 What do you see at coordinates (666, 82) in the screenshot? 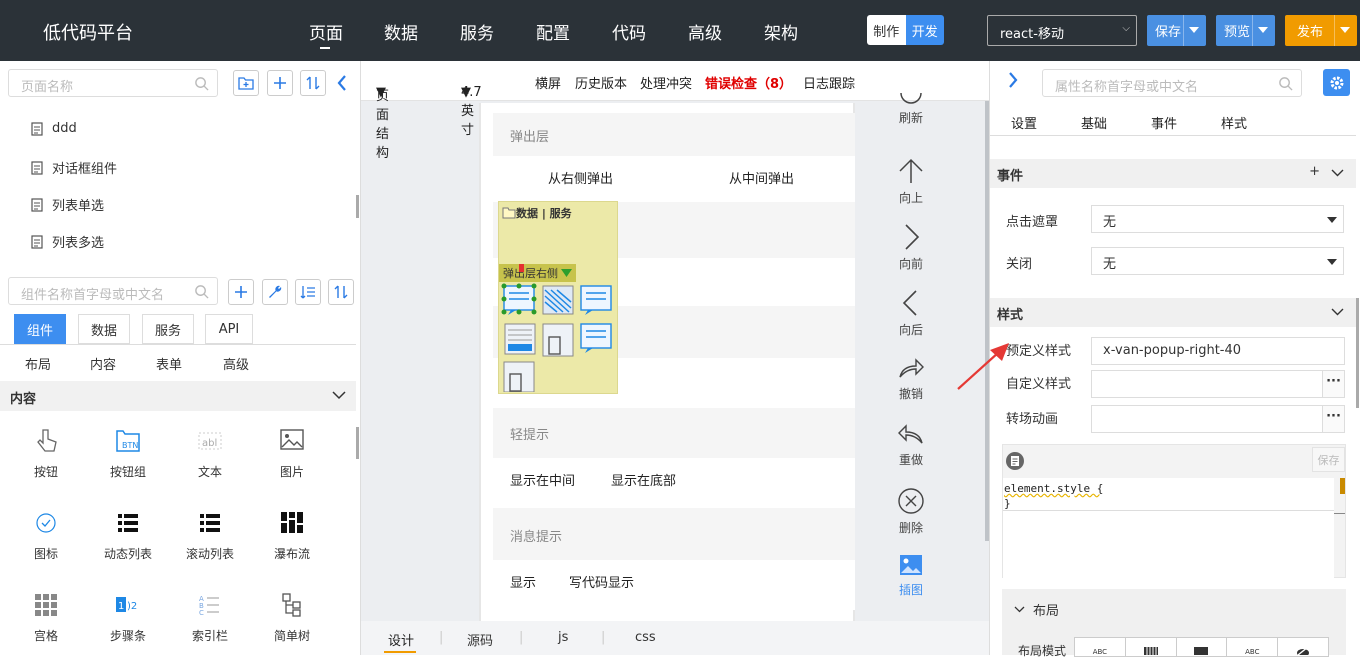
I see `conflict-button: 处理冲突` at bounding box center [666, 82].